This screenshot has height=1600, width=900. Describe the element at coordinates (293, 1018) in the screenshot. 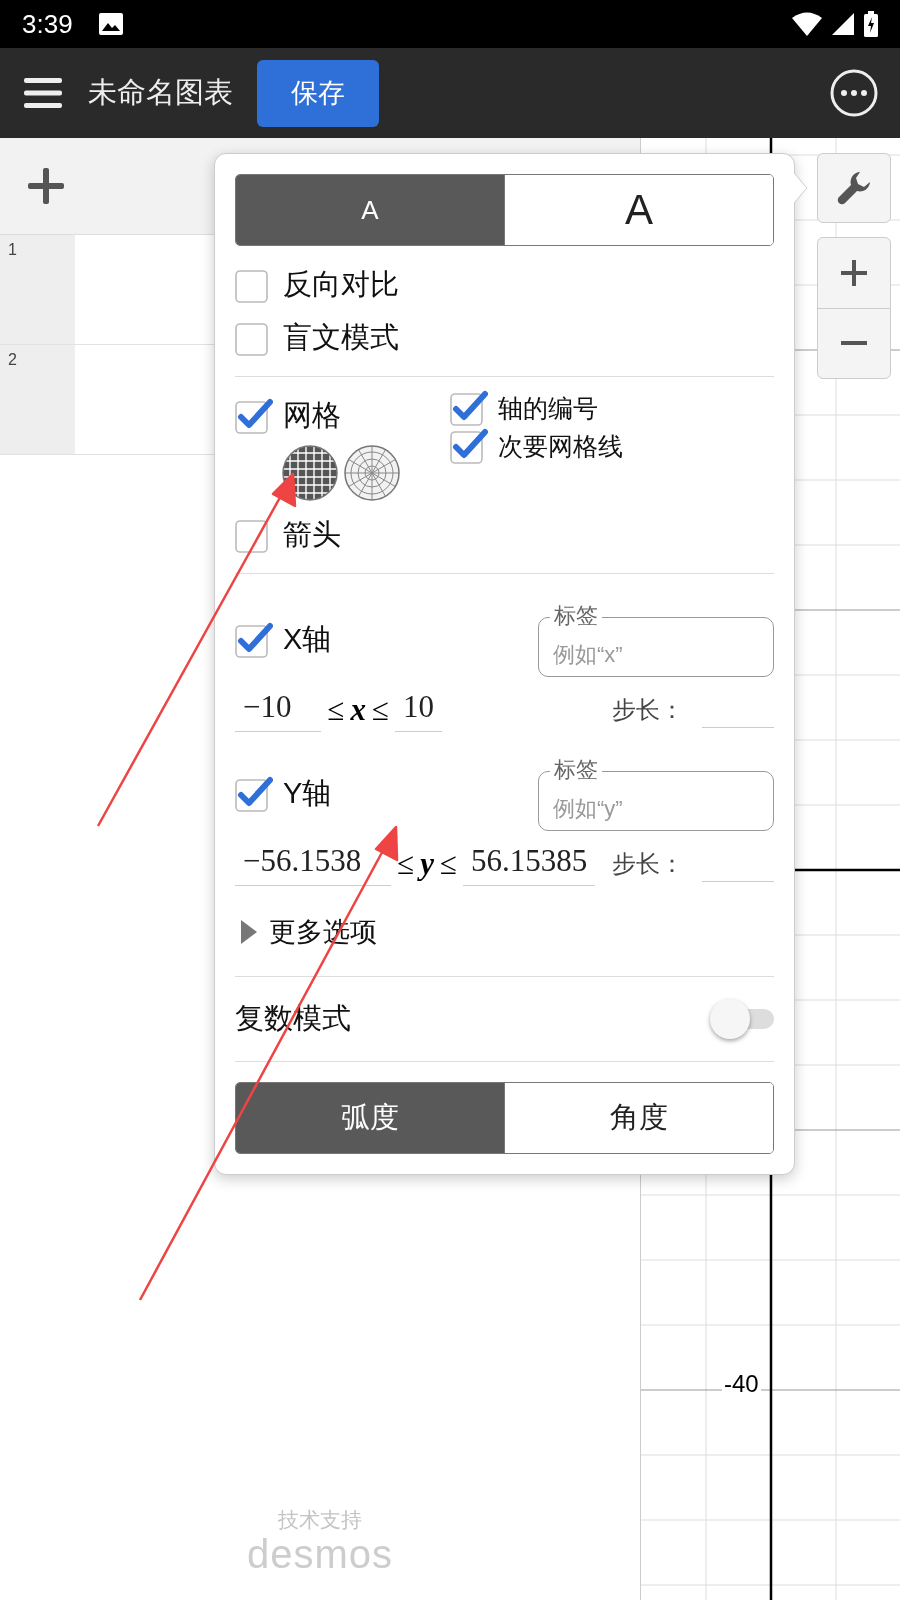

I see `option-label: 复数模式` at that location.